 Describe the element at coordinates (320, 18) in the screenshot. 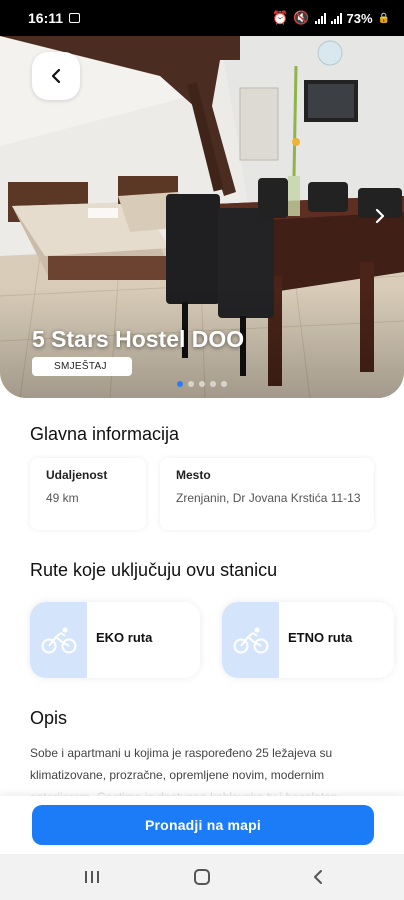

I see `signal-icon` at that location.